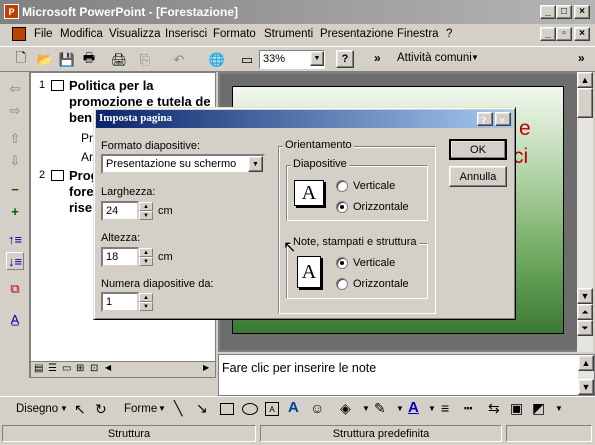  What do you see at coordinates (418, 34) in the screenshot?
I see `menu-finestra: Finestra` at bounding box center [418, 34].